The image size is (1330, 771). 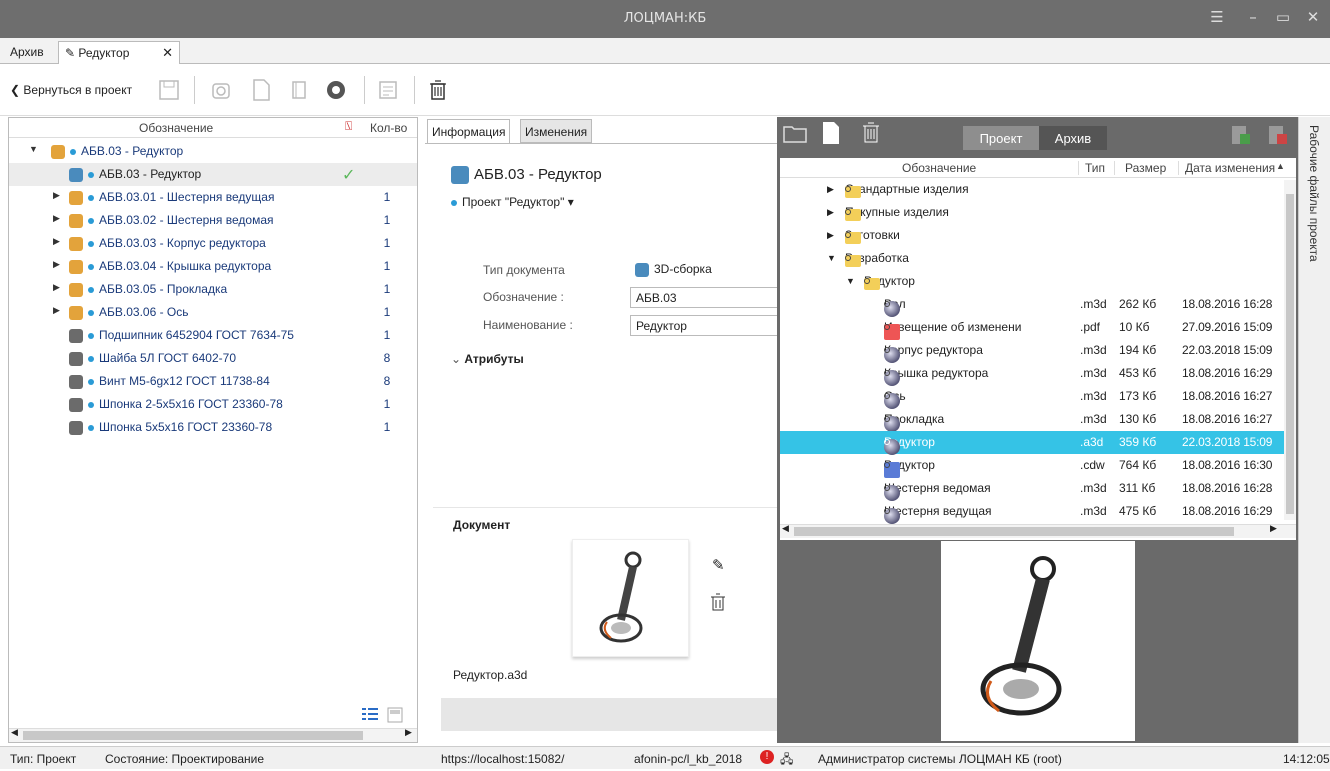 What do you see at coordinates (438, 90) in the screenshot?
I see `delete-icon` at bounding box center [438, 90].